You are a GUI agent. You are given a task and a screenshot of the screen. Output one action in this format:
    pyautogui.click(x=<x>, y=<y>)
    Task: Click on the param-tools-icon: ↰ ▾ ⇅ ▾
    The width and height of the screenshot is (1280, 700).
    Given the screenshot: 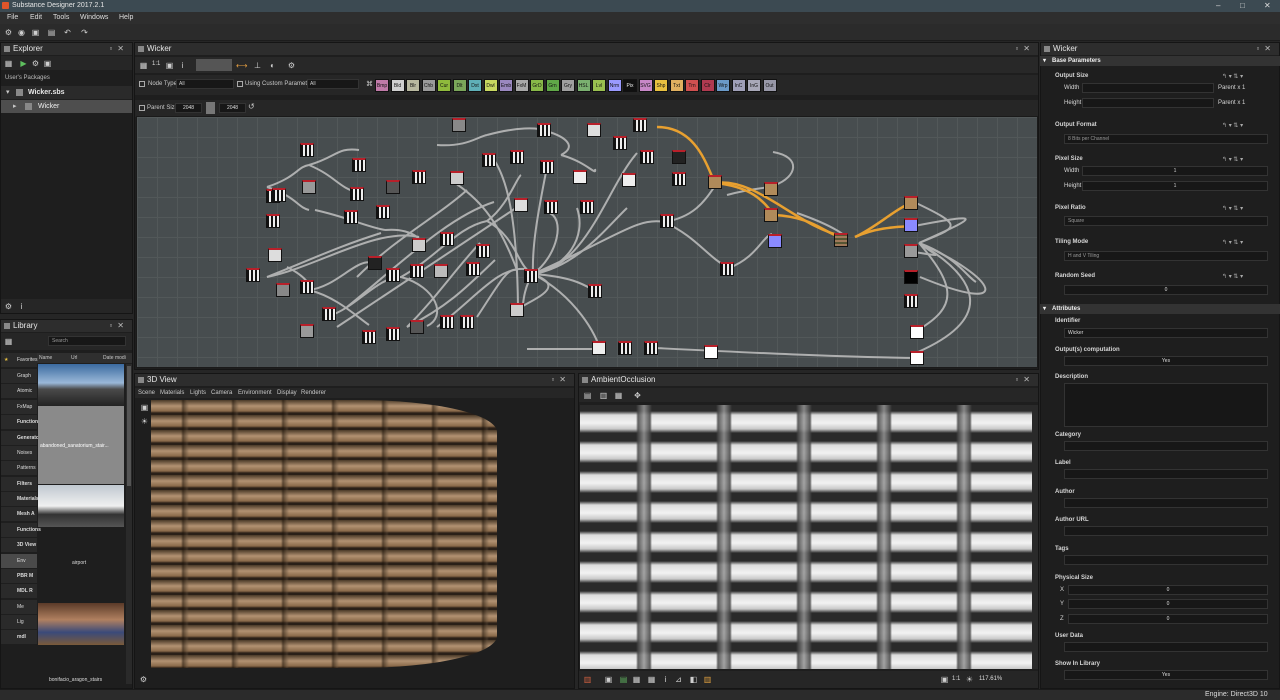 What is the action you would take?
    pyautogui.click(x=1232, y=276)
    